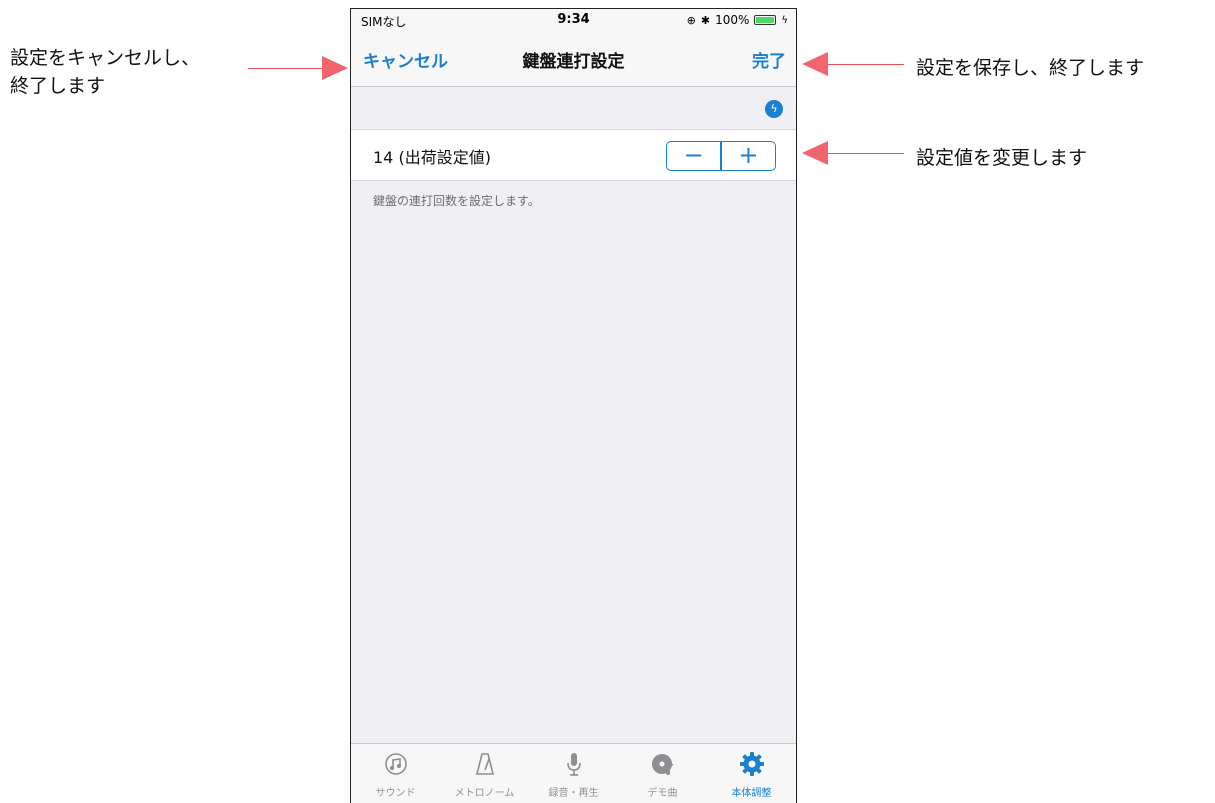 The image size is (1215, 803). I want to click on done-arrow-line, so click(866, 64).